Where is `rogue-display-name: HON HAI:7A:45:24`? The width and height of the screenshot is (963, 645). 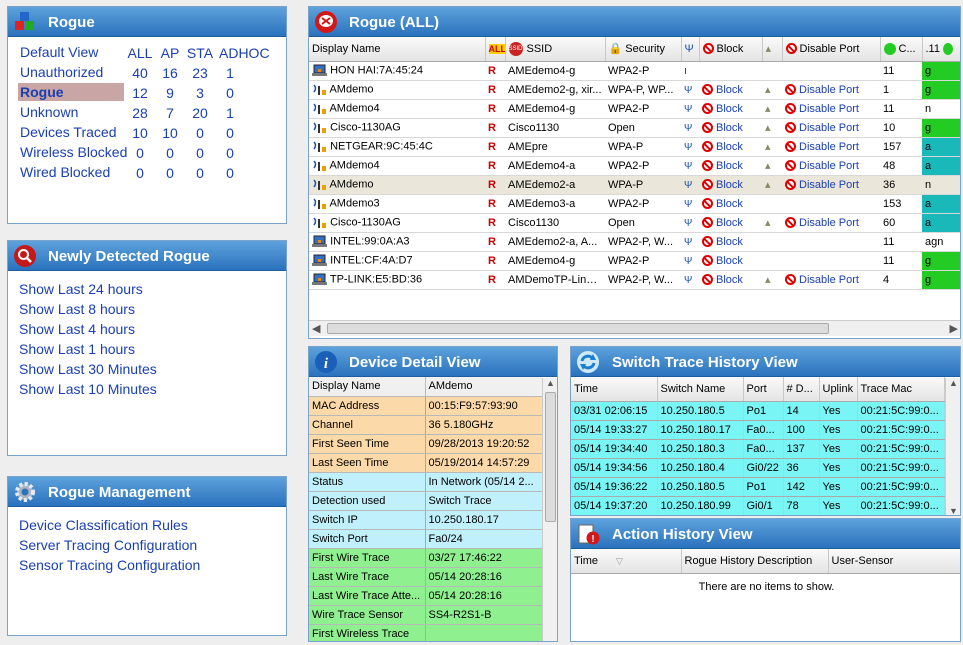
rogue-display-name: HON HAI:7A:45:24 is located at coordinates (397, 71).